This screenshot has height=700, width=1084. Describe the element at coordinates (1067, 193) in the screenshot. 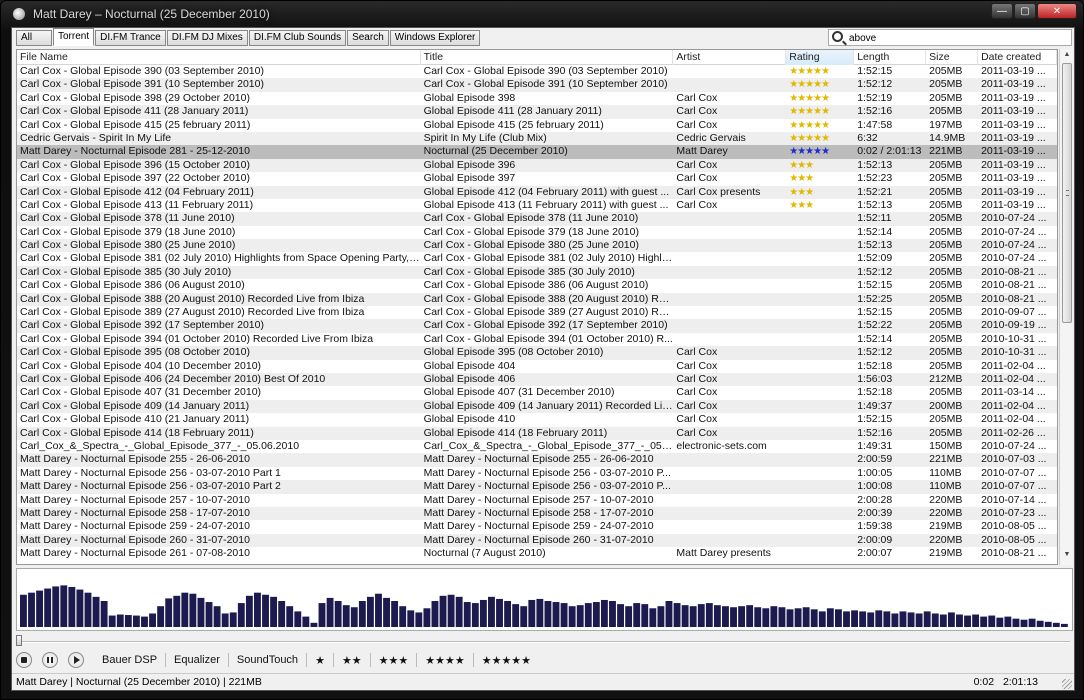

I see `scroll-thumb` at that location.